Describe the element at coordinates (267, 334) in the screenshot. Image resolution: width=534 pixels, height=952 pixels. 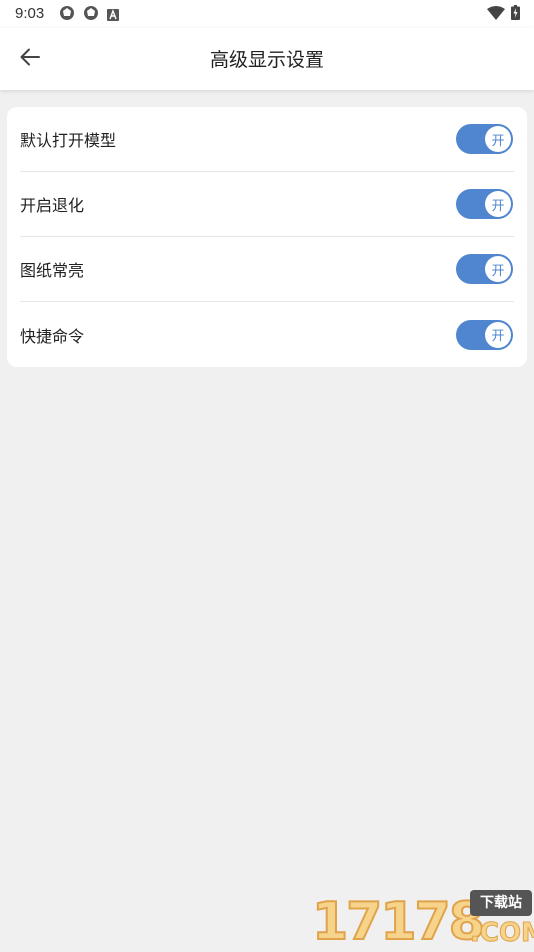
I see `setting-row-shortcut-commands: 快捷命令 开` at that location.